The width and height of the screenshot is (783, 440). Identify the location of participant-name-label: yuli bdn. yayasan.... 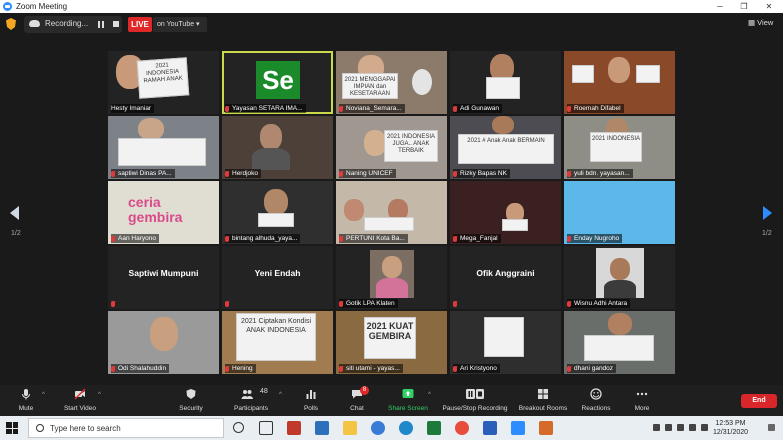
(600, 173).